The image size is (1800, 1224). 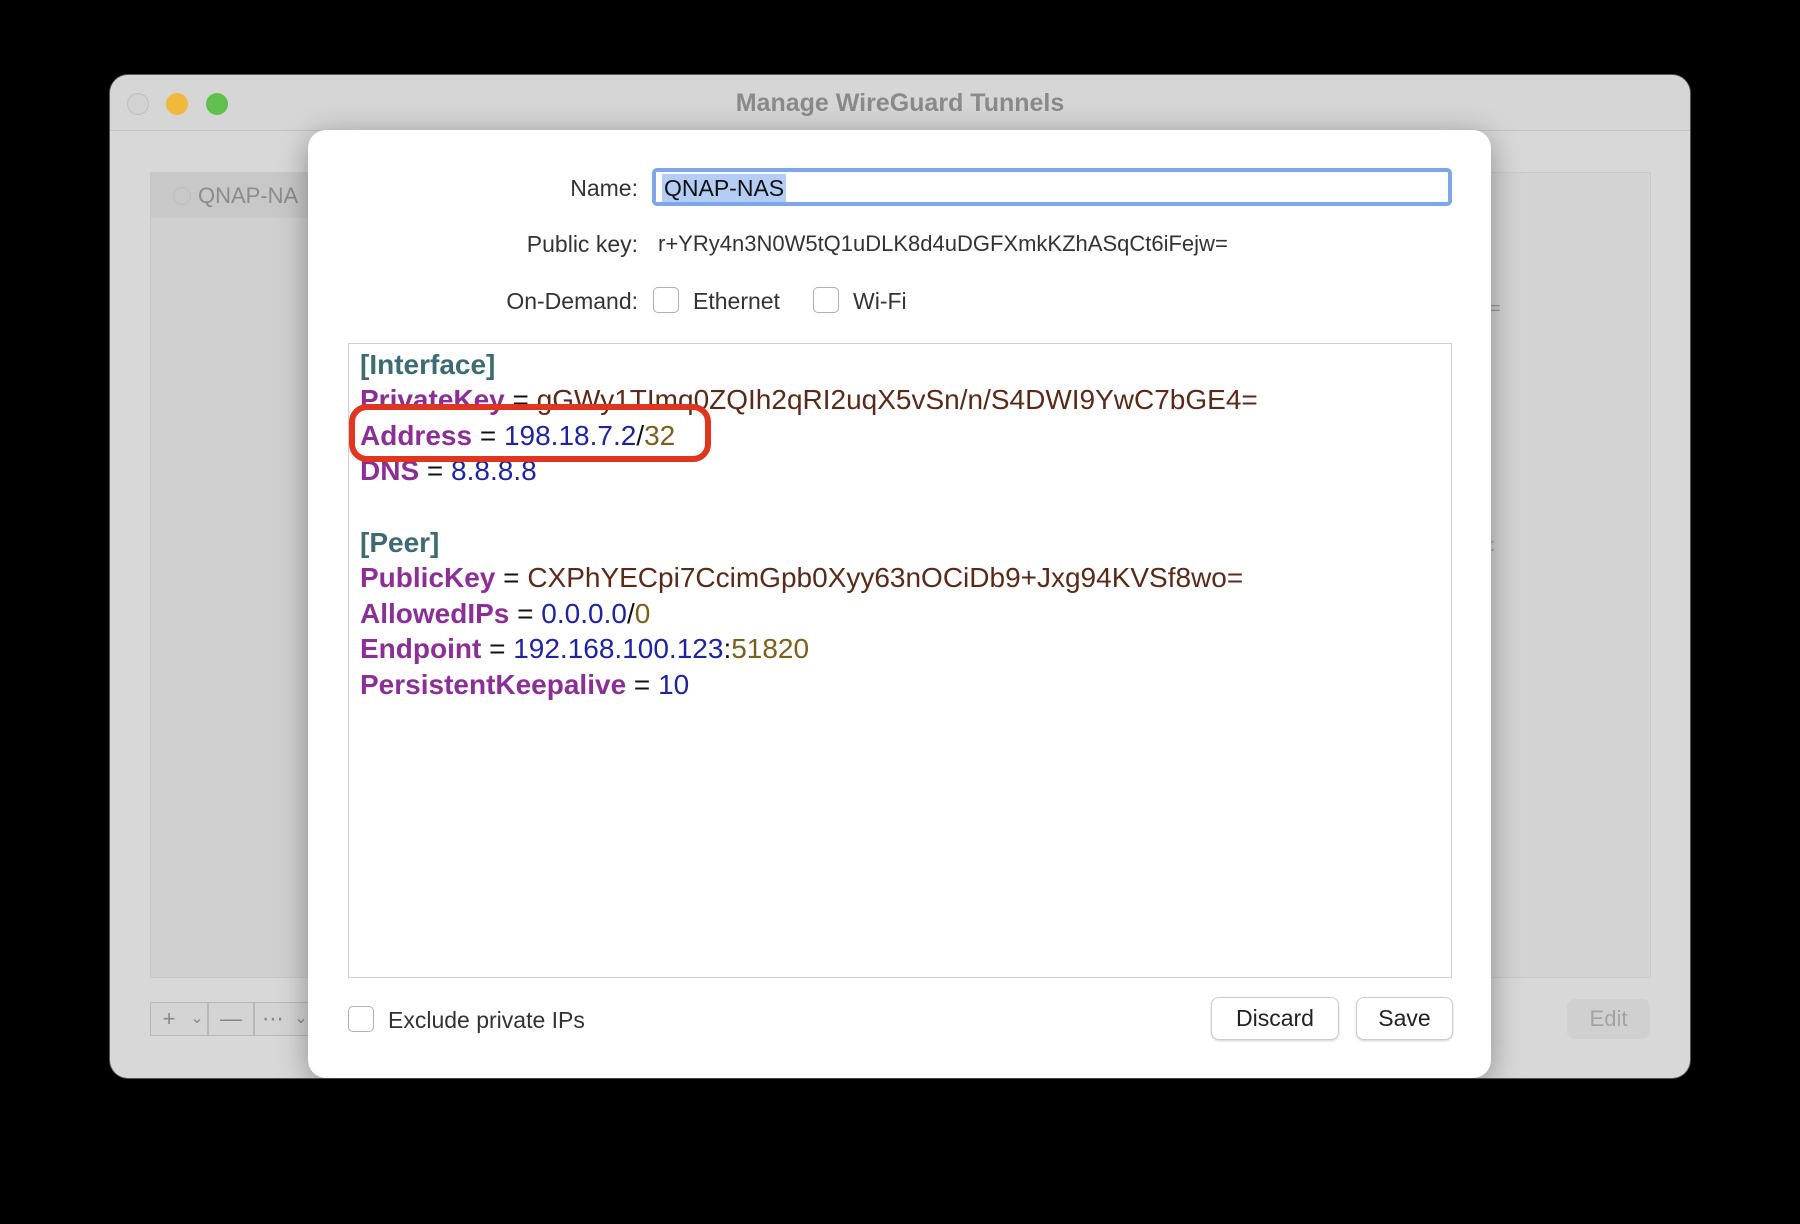 What do you see at coordinates (724, 188) in the screenshot?
I see `name-field-value: QNAP-NAS` at bounding box center [724, 188].